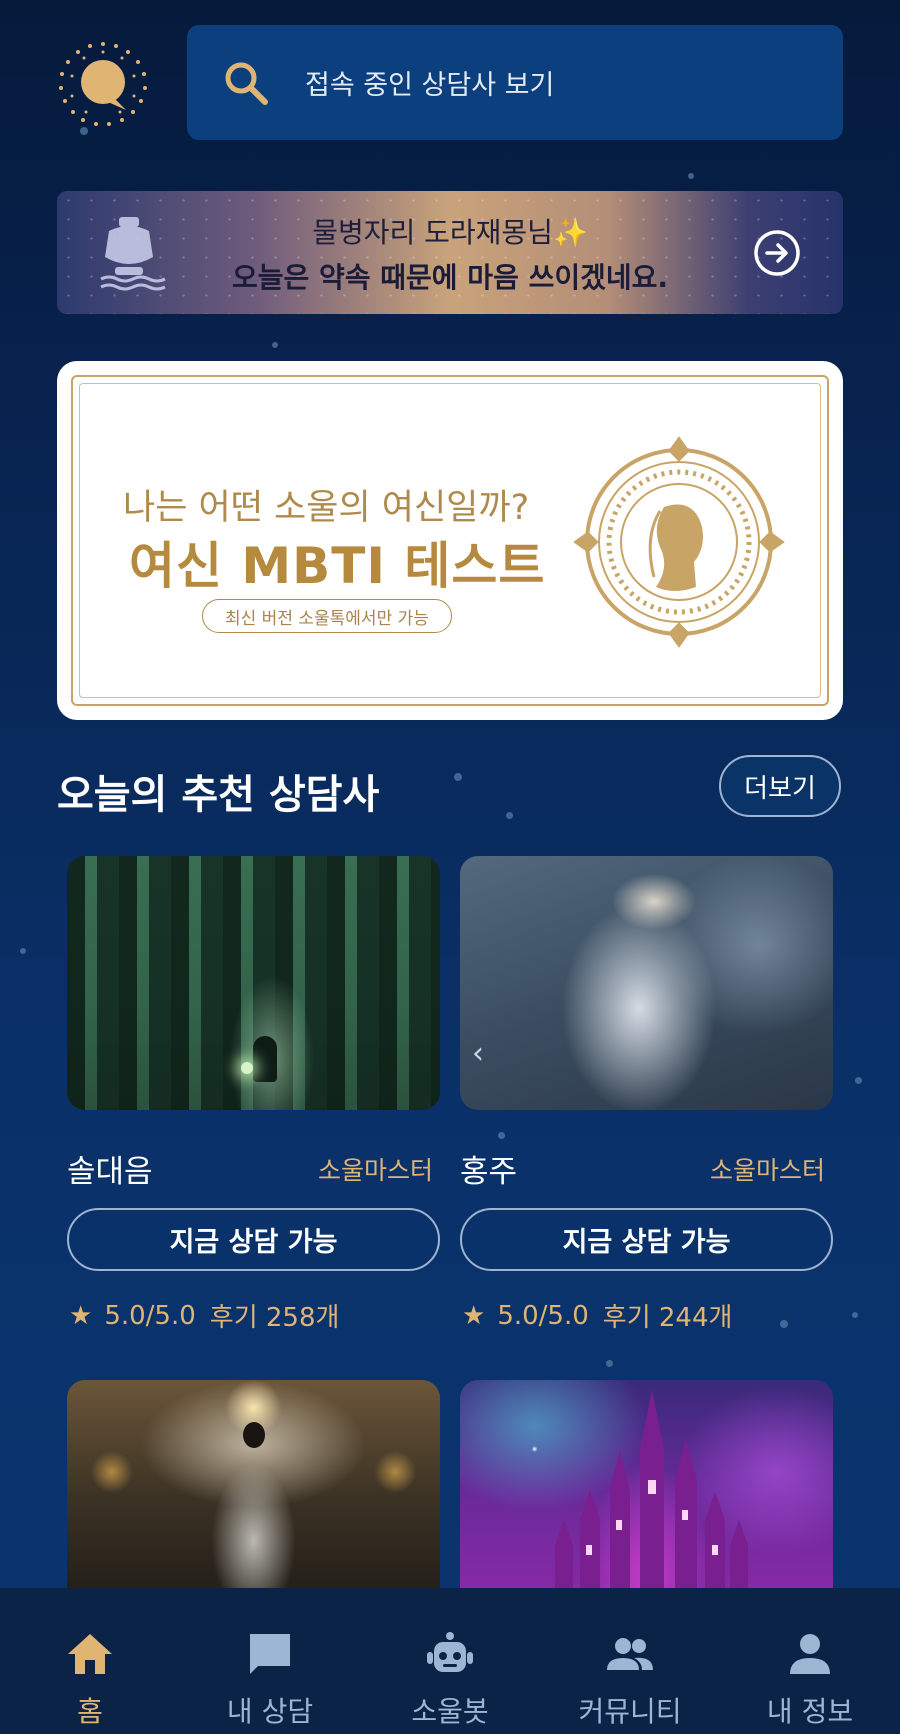 The height and width of the screenshot is (1734, 900). What do you see at coordinates (630, 1711) in the screenshot?
I see `nav-label: 커뮤니티` at bounding box center [630, 1711].